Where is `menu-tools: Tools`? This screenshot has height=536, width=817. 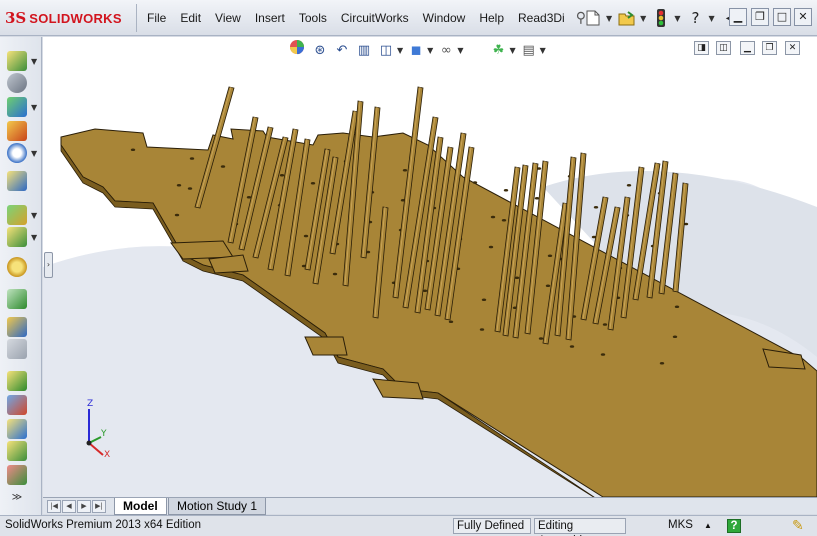 menu-tools: Tools is located at coordinates (313, 18).